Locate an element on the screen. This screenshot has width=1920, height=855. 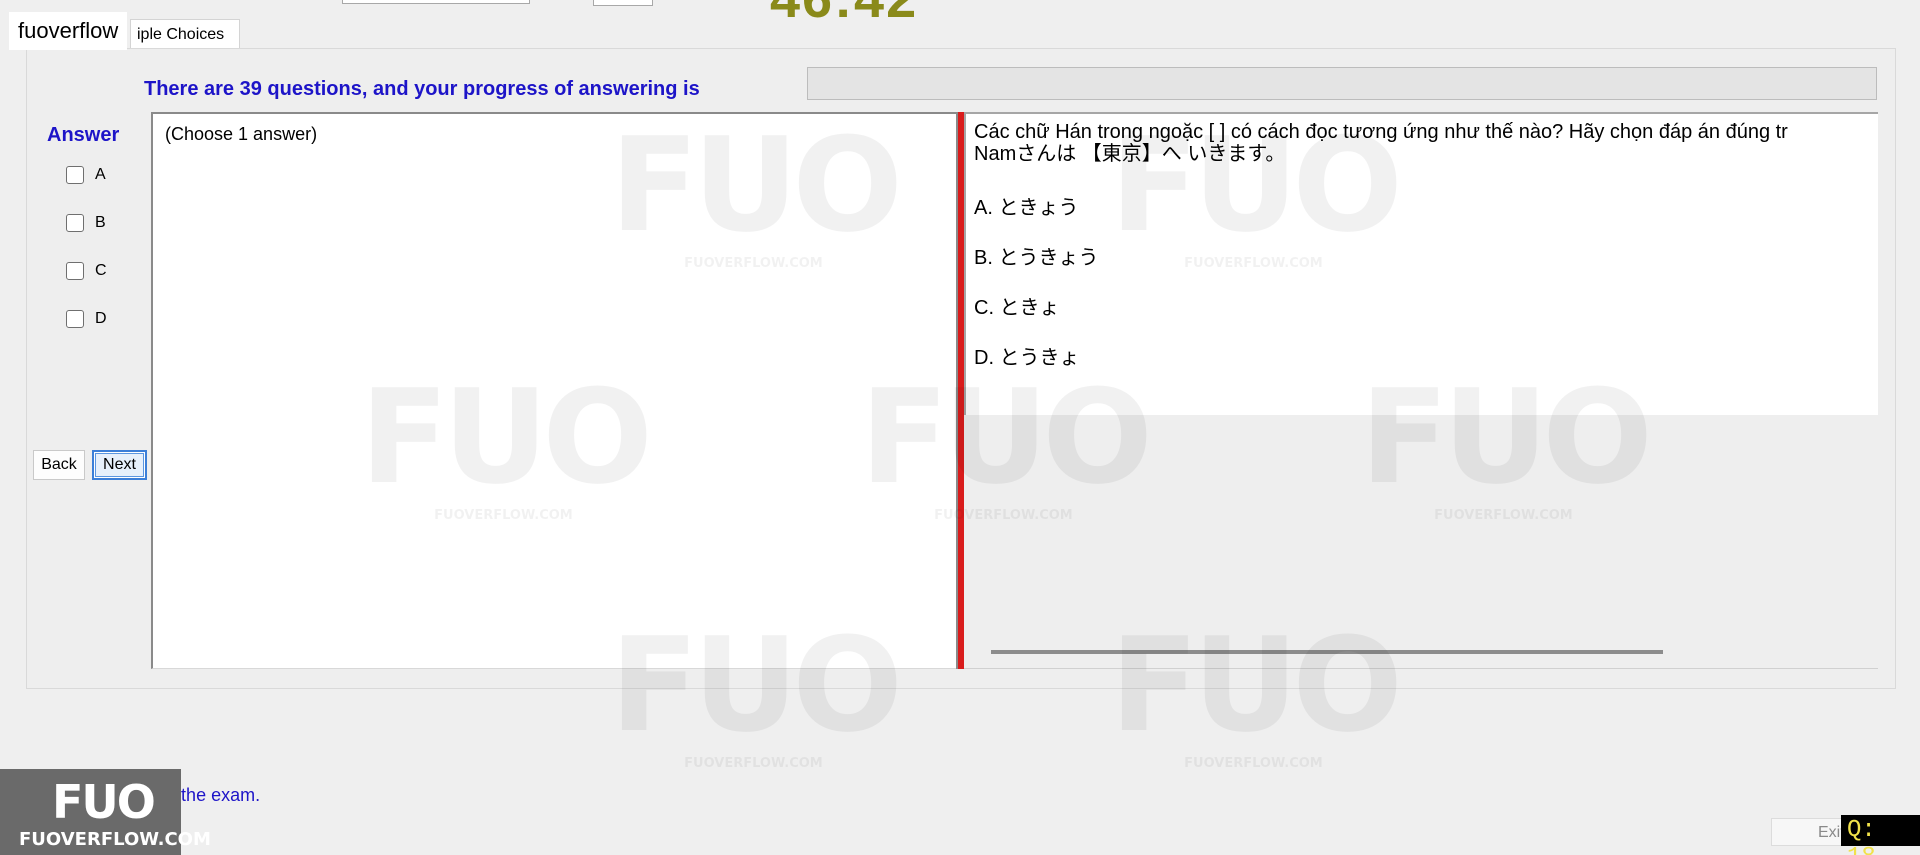
countdown-timer: 46:42 is located at coordinates (844, 15).